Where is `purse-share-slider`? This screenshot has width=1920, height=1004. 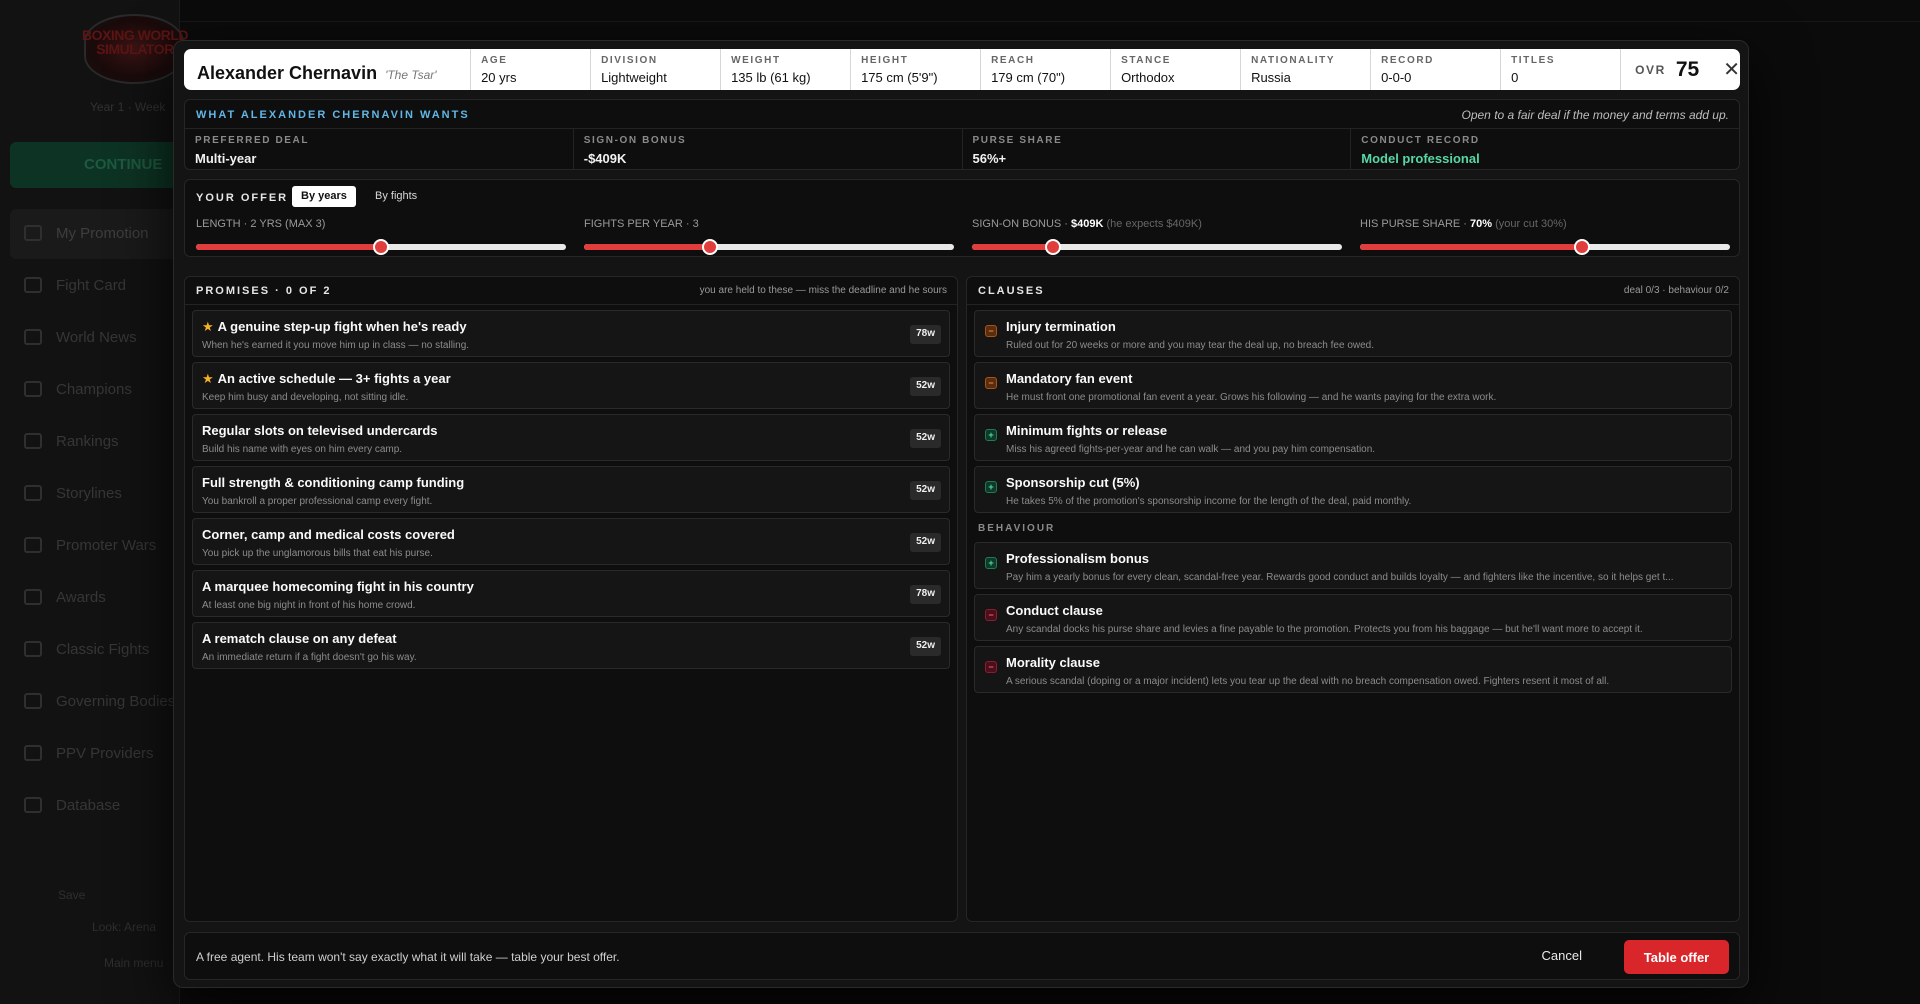 purse-share-slider is located at coordinates (1545, 247).